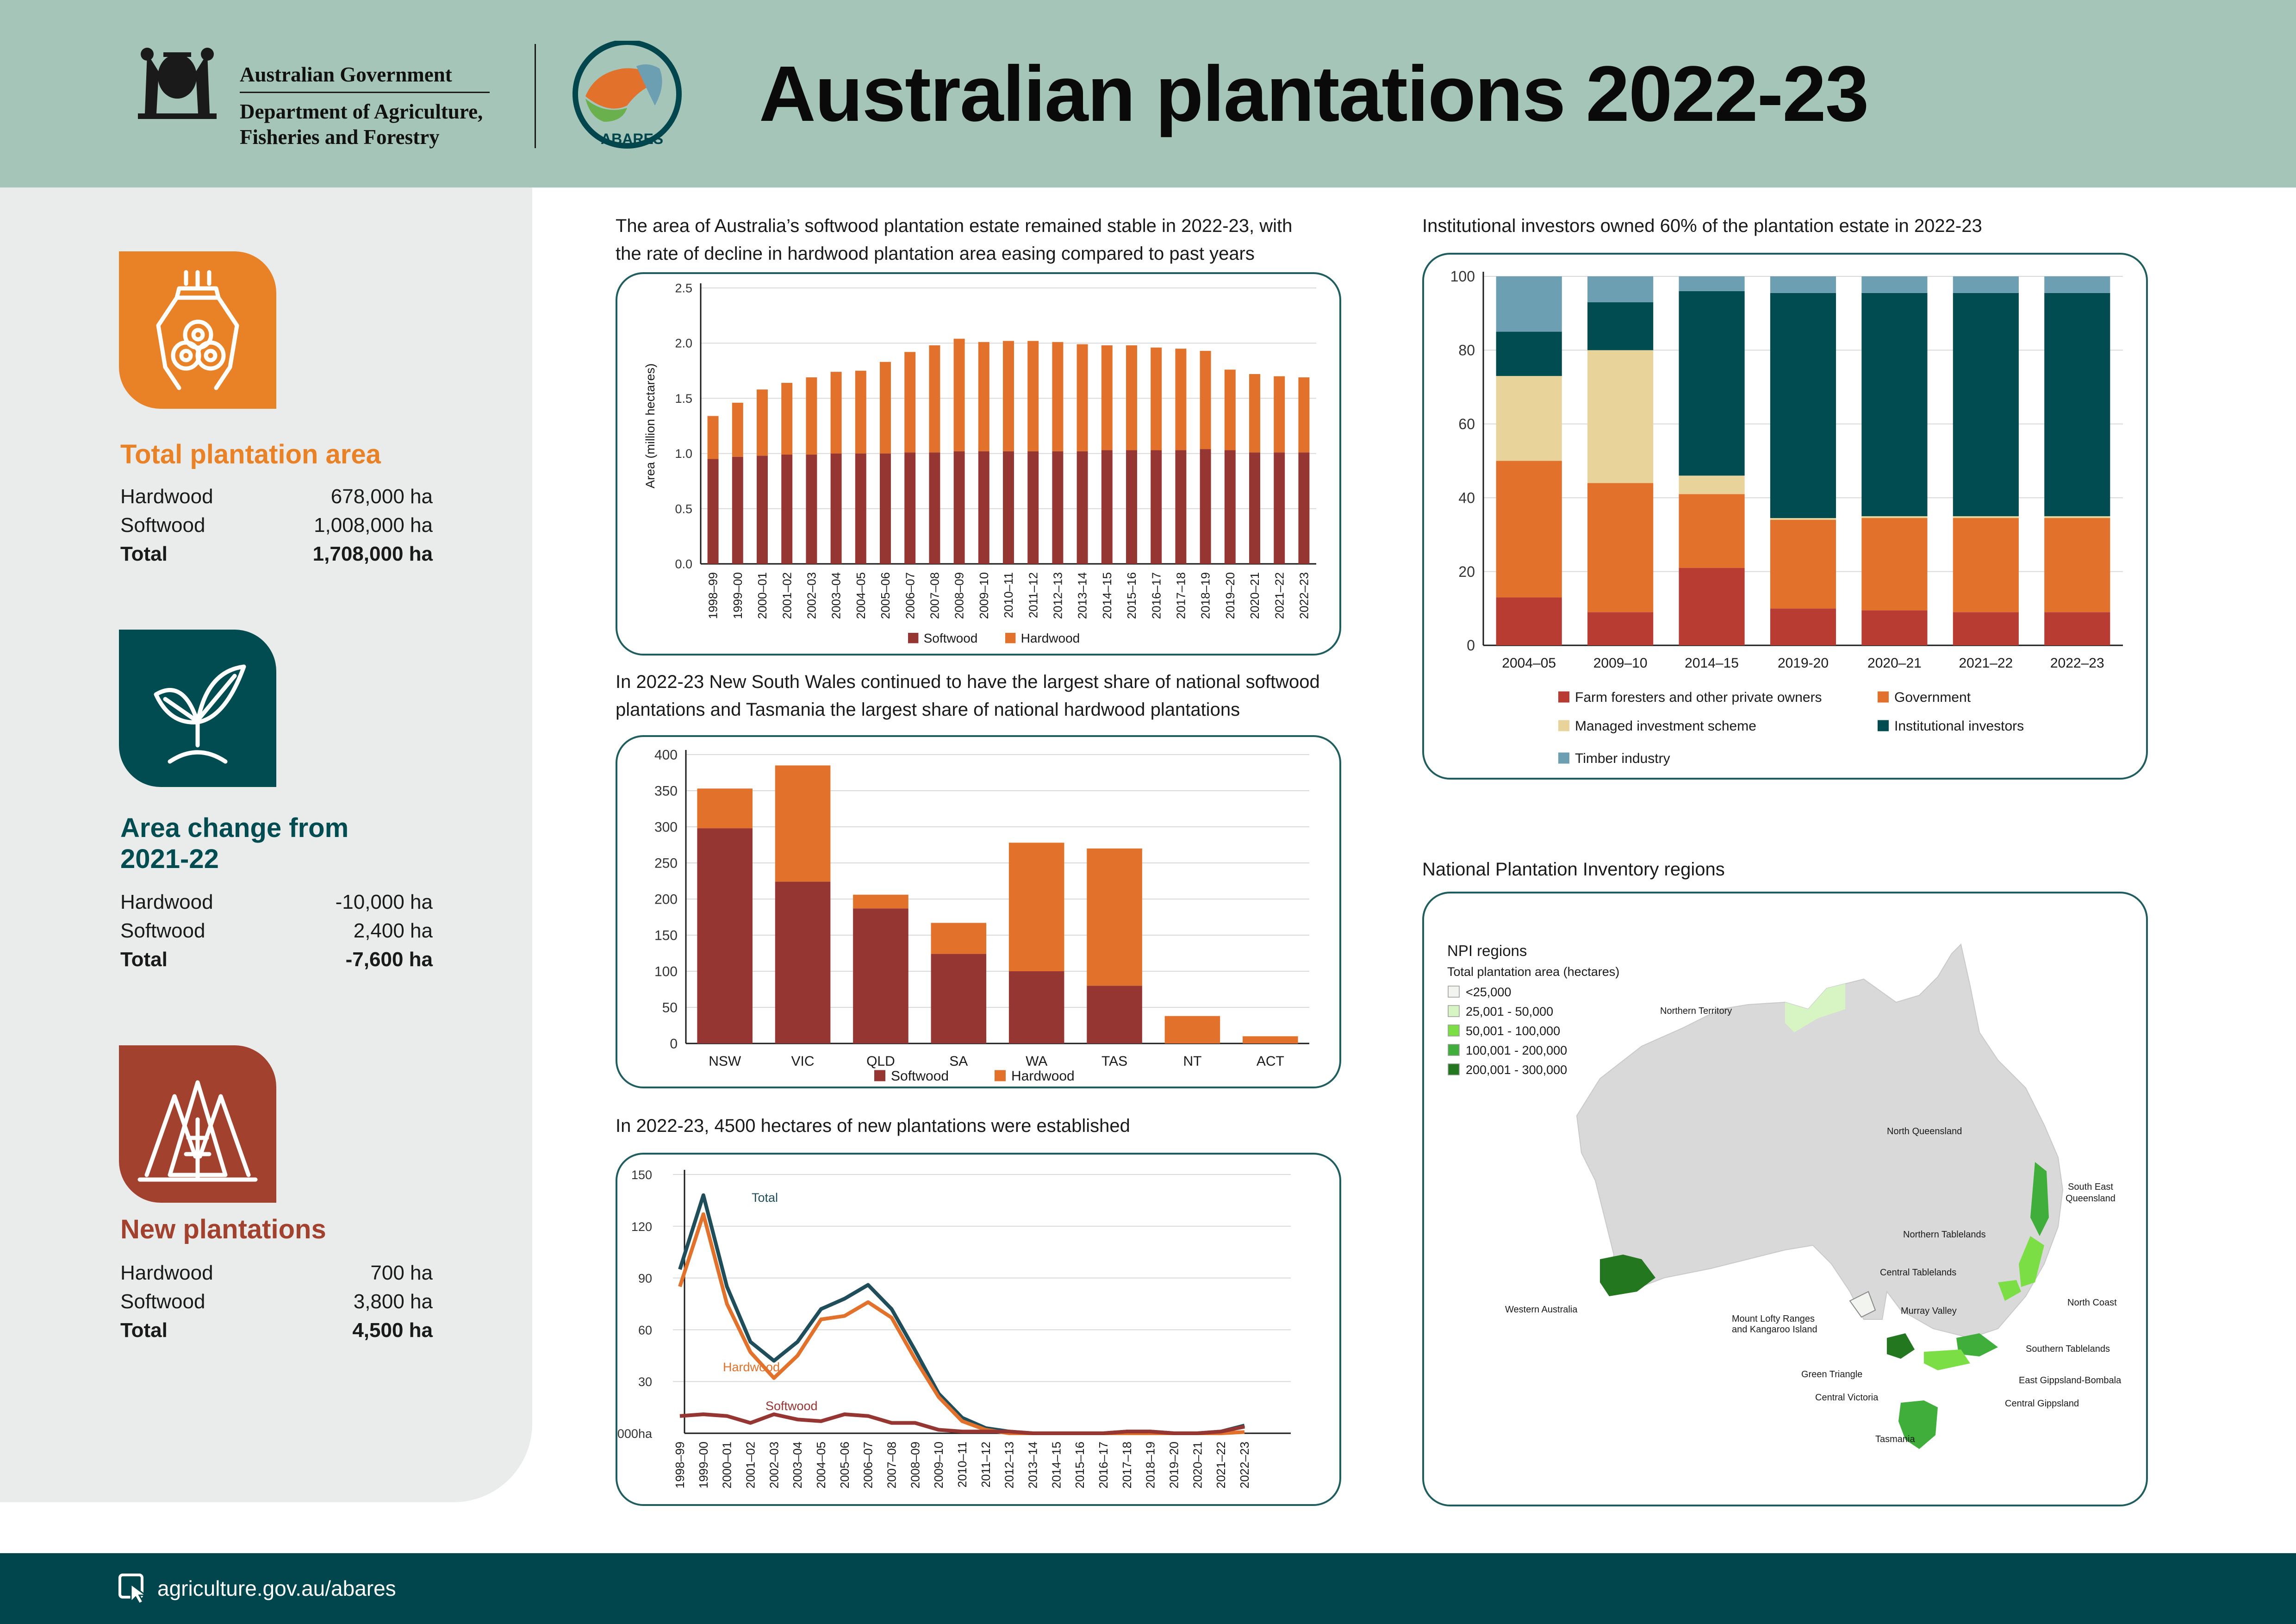  What do you see at coordinates (372, 554) in the screenshot?
I see `row-value: 1,708,000 ha` at bounding box center [372, 554].